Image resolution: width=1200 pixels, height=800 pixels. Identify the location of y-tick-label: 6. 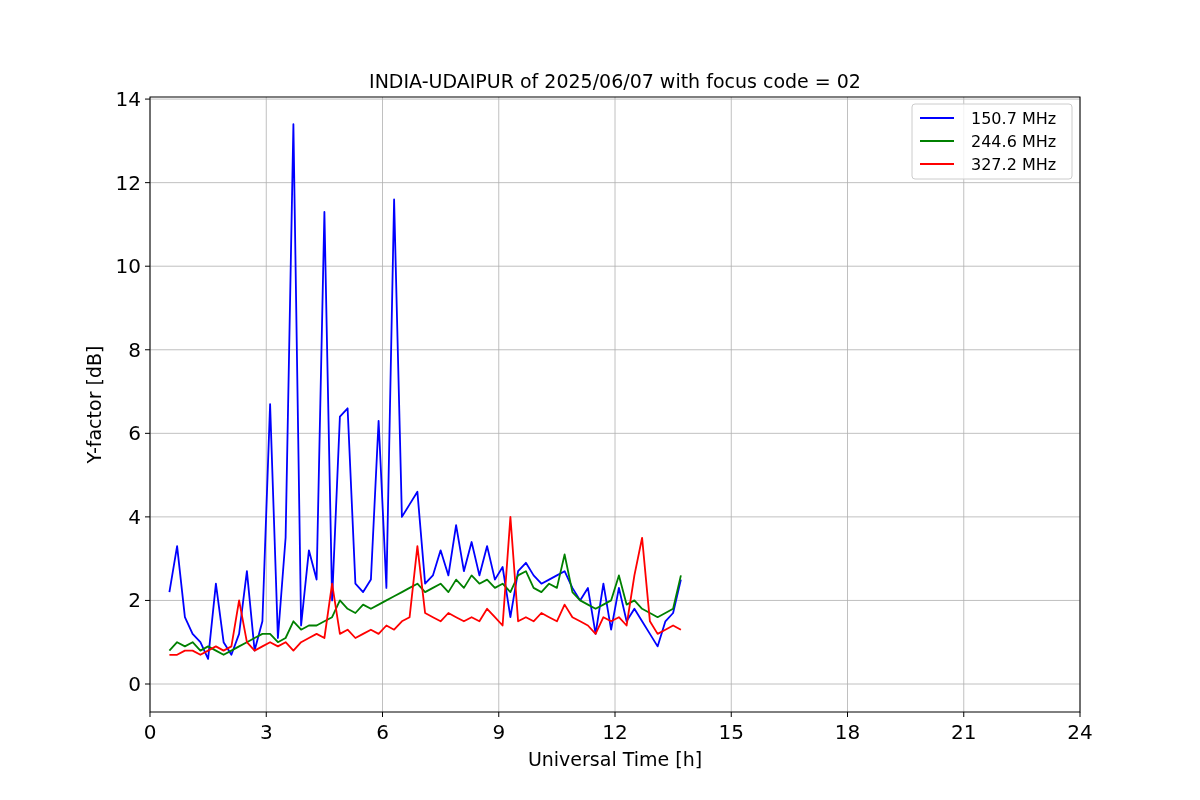
(134, 433).